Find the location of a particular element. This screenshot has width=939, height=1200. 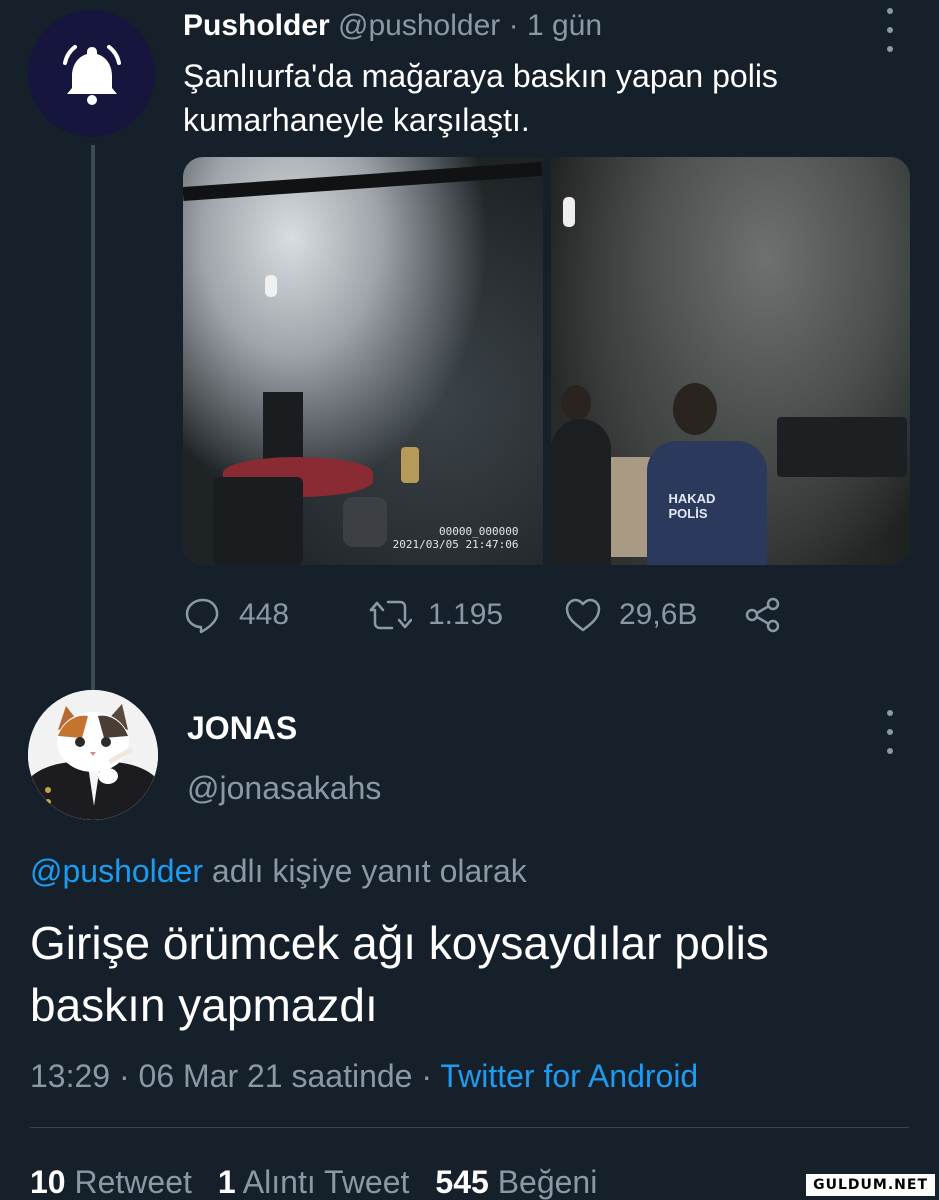

replying-to-line: @pusholder adlı kişiye yanıt olarak is located at coordinates (278, 871).